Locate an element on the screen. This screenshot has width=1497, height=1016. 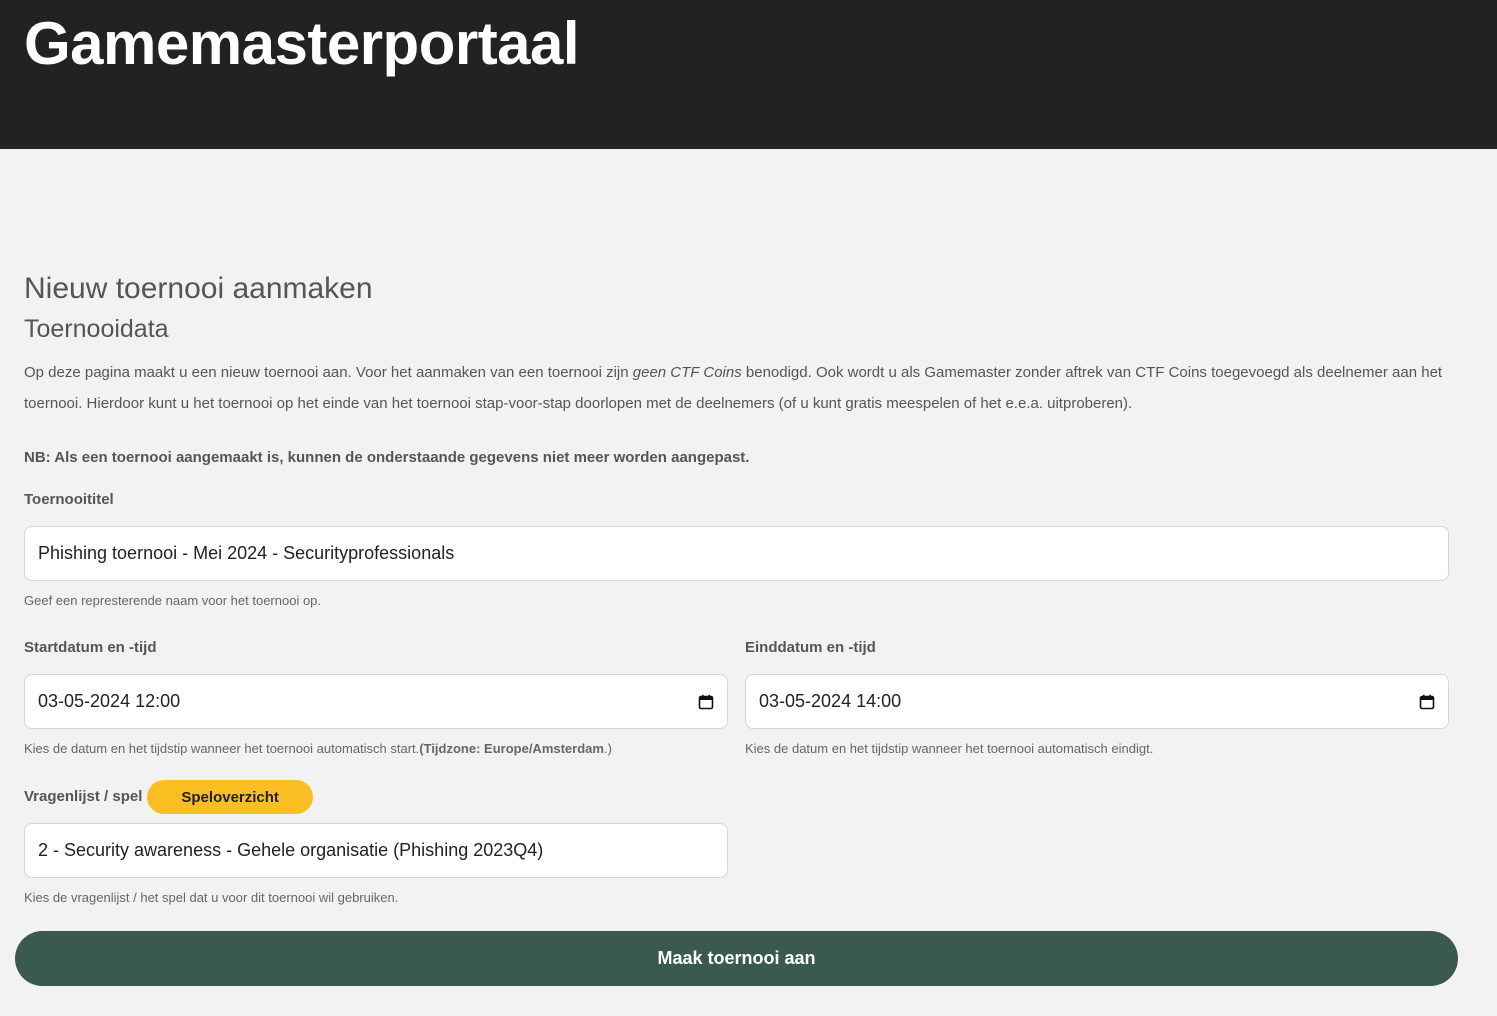
end-datetime-input: 03-05-2024 14:00 is located at coordinates (1097, 701).